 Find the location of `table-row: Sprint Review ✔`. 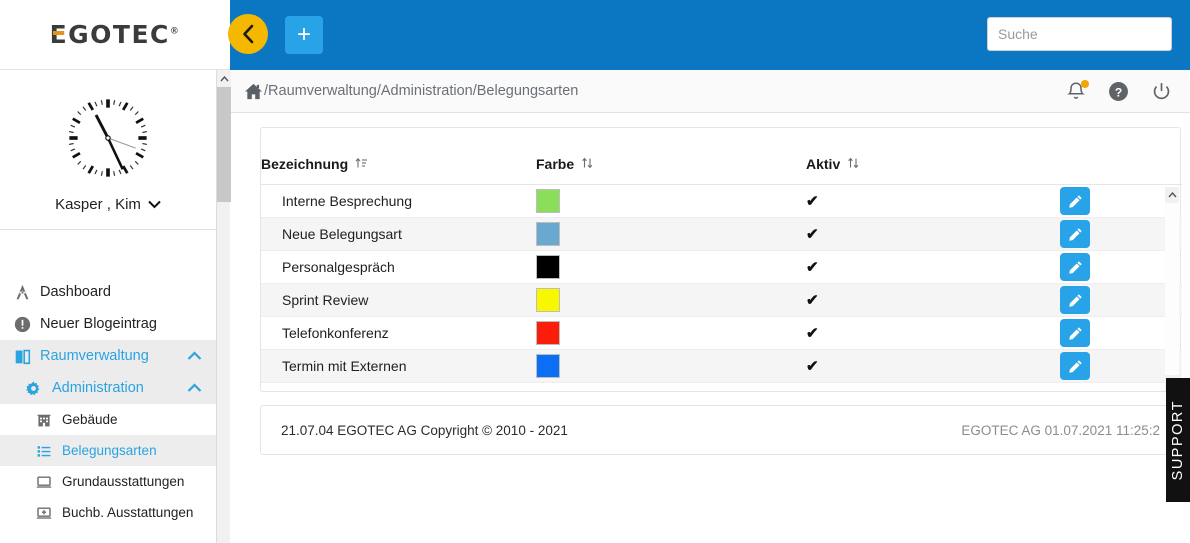

table-row: Sprint Review ✔ is located at coordinates (721, 300).